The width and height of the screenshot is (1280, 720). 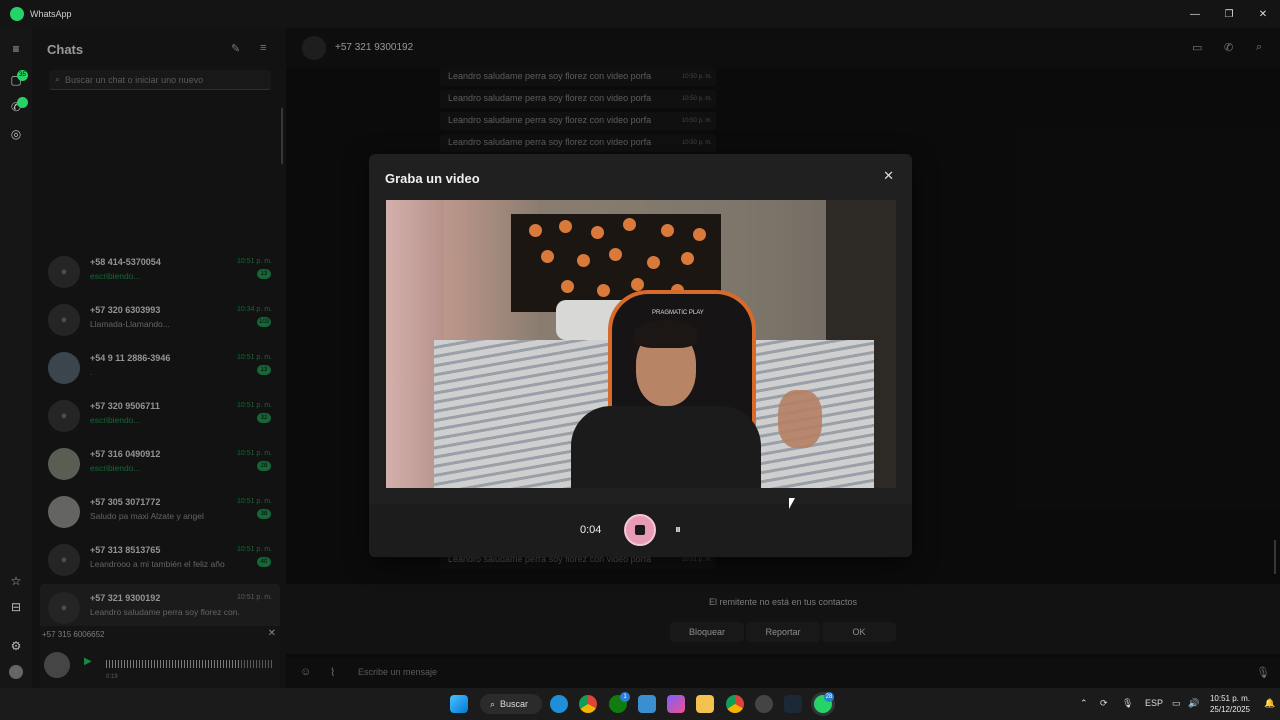 I want to click on notification-icon: 🔔, so click(x=1269, y=703).